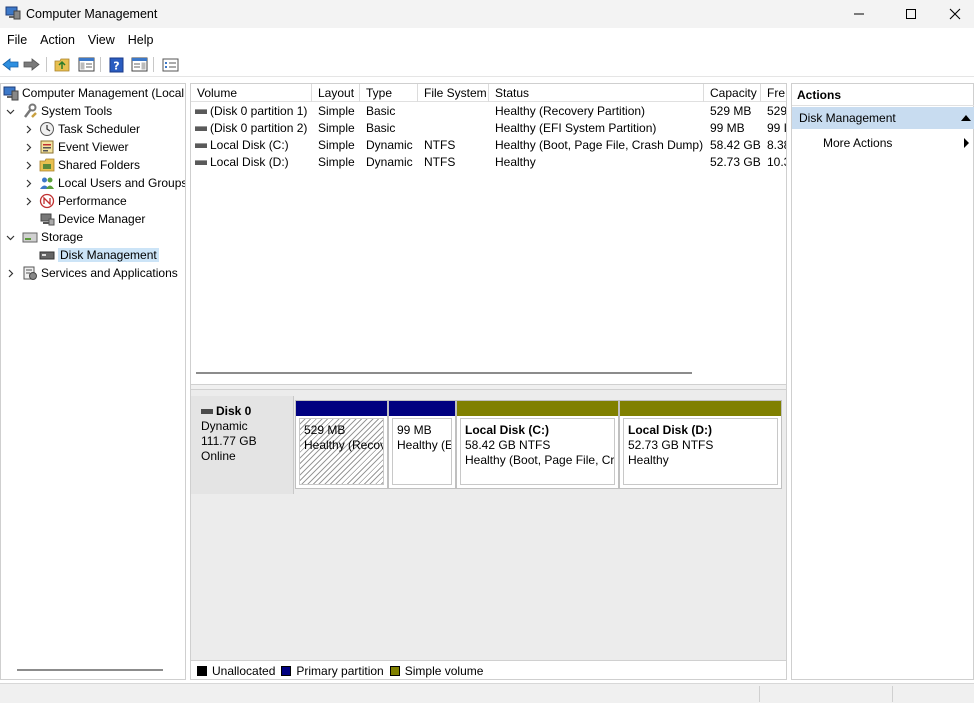 This screenshot has width=974, height=703. What do you see at coordinates (47, 201) in the screenshot?
I see `performance-icon` at bounding box center [47, 201].